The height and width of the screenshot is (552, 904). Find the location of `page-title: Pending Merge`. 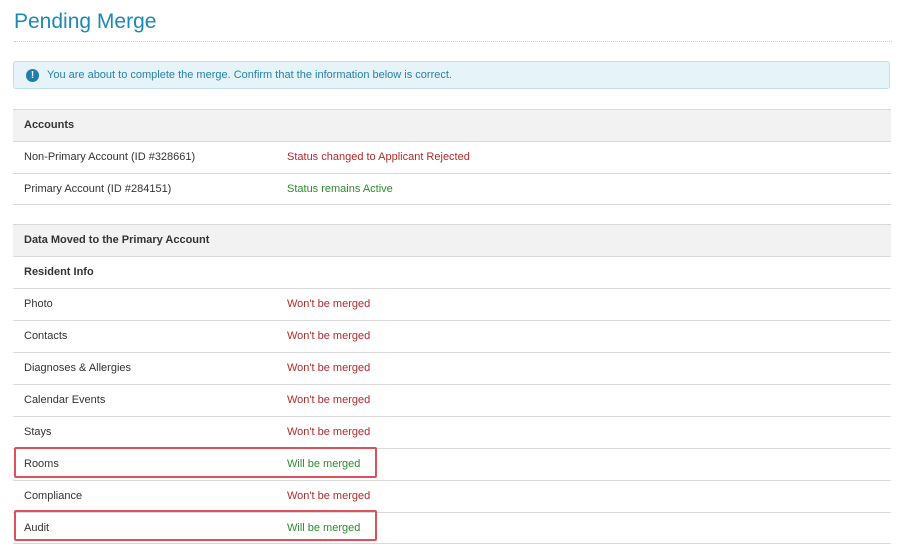

page-title: Pending Merge is located at coordinates (85, 21).